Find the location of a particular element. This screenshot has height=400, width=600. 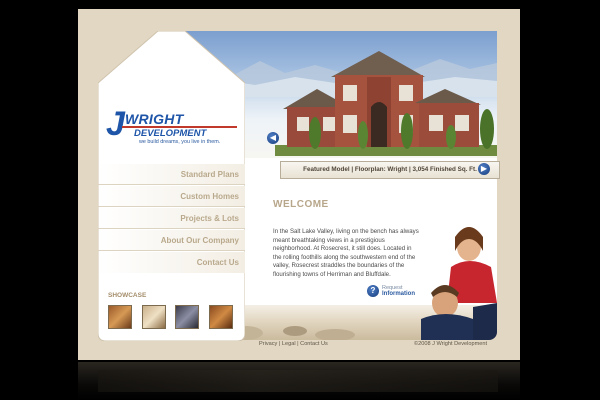

footer-legal-link: Legal is located at coordinates (289, 344).